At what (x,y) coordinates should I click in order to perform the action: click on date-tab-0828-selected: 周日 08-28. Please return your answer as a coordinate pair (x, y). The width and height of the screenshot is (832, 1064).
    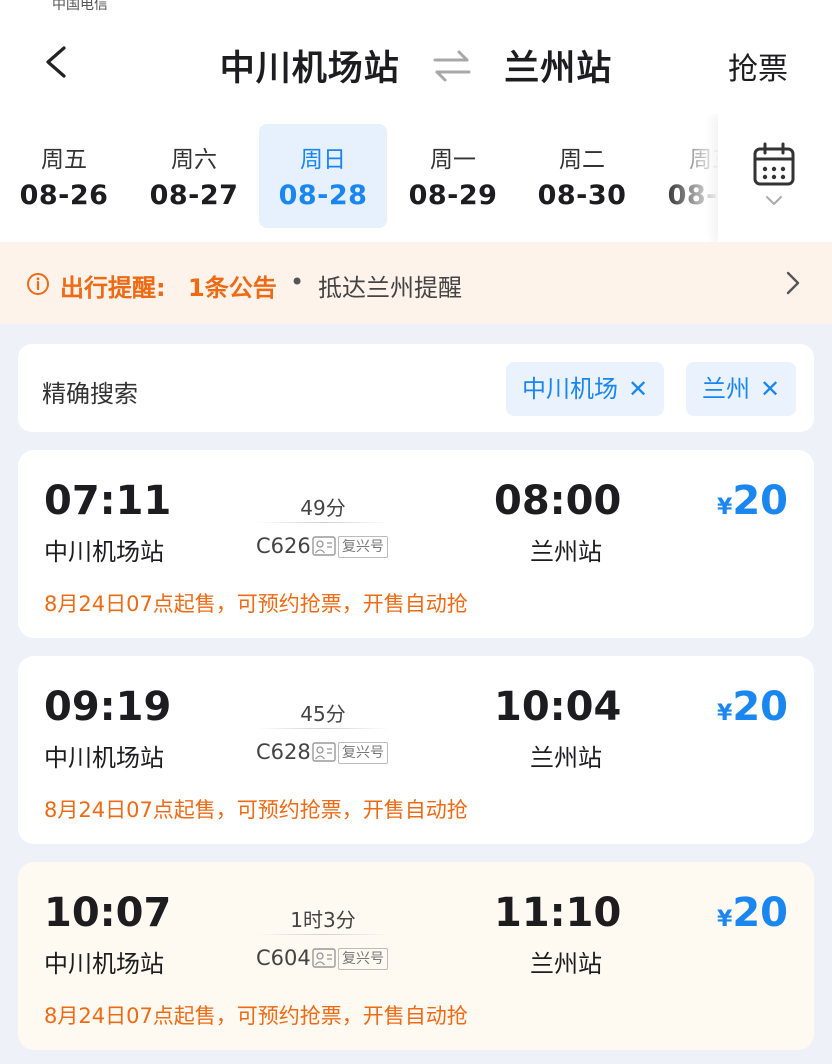
    Looking at the image, I should click on (323, 176).